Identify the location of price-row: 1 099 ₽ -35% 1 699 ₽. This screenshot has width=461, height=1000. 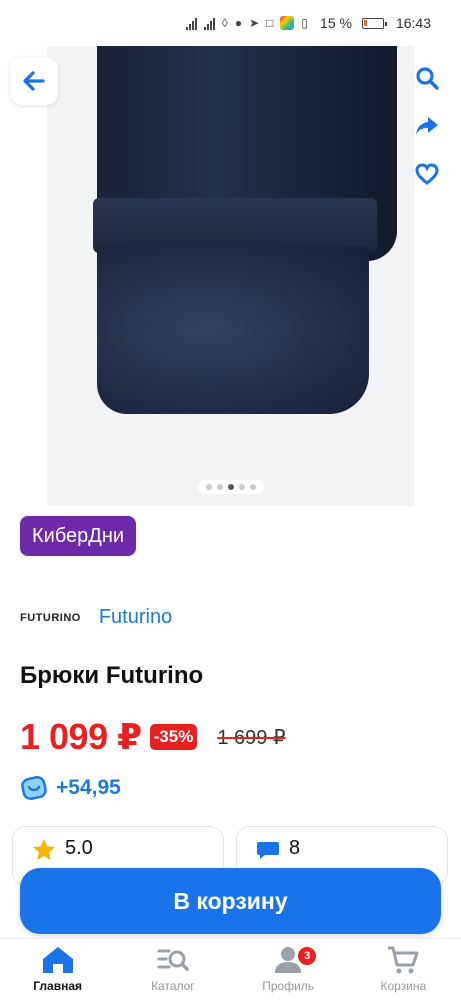
(153, 737).